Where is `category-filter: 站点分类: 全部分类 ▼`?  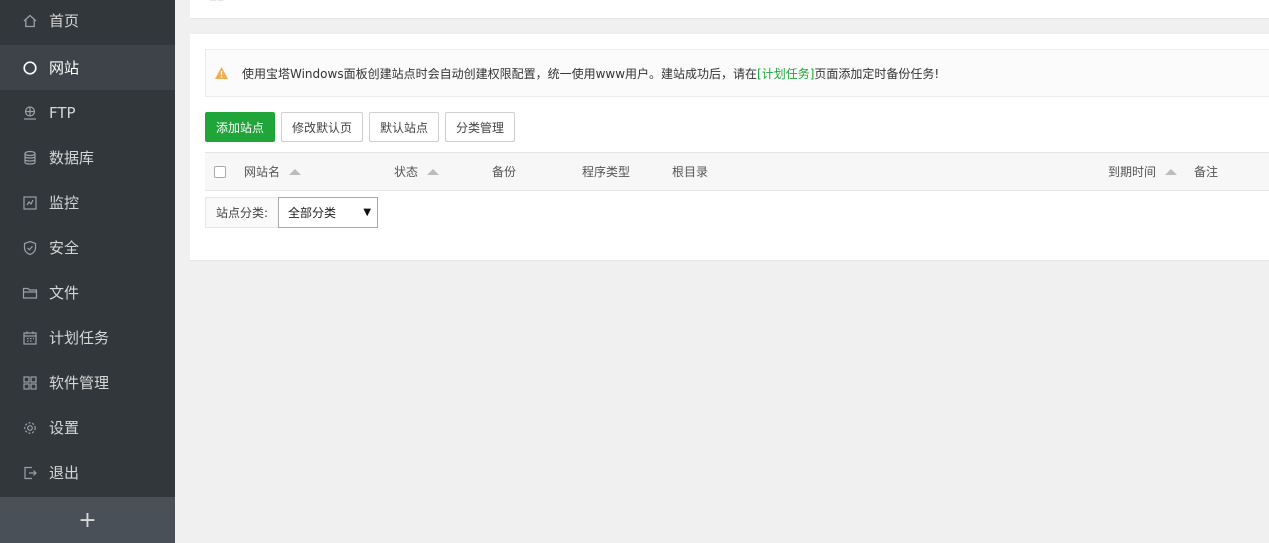 category-filter: 站点分类: 全部分类 ▼ is located at coordinates (292, 212).